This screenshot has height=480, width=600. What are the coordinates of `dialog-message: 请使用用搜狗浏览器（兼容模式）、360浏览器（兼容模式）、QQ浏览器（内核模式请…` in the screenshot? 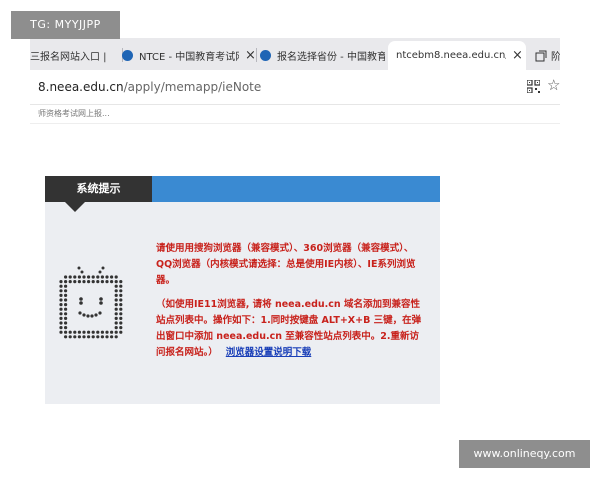 It's located at (292, 301).